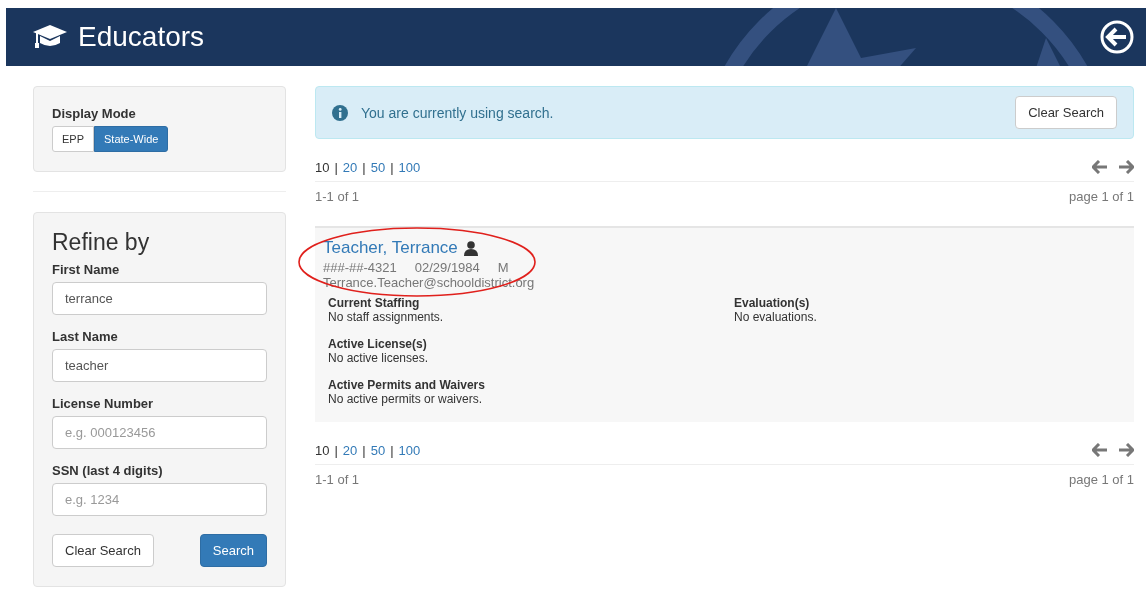  Describe the element at coordinates (159, 499) in the screenshot. I see `input-field: e.g. 1234` at that location.